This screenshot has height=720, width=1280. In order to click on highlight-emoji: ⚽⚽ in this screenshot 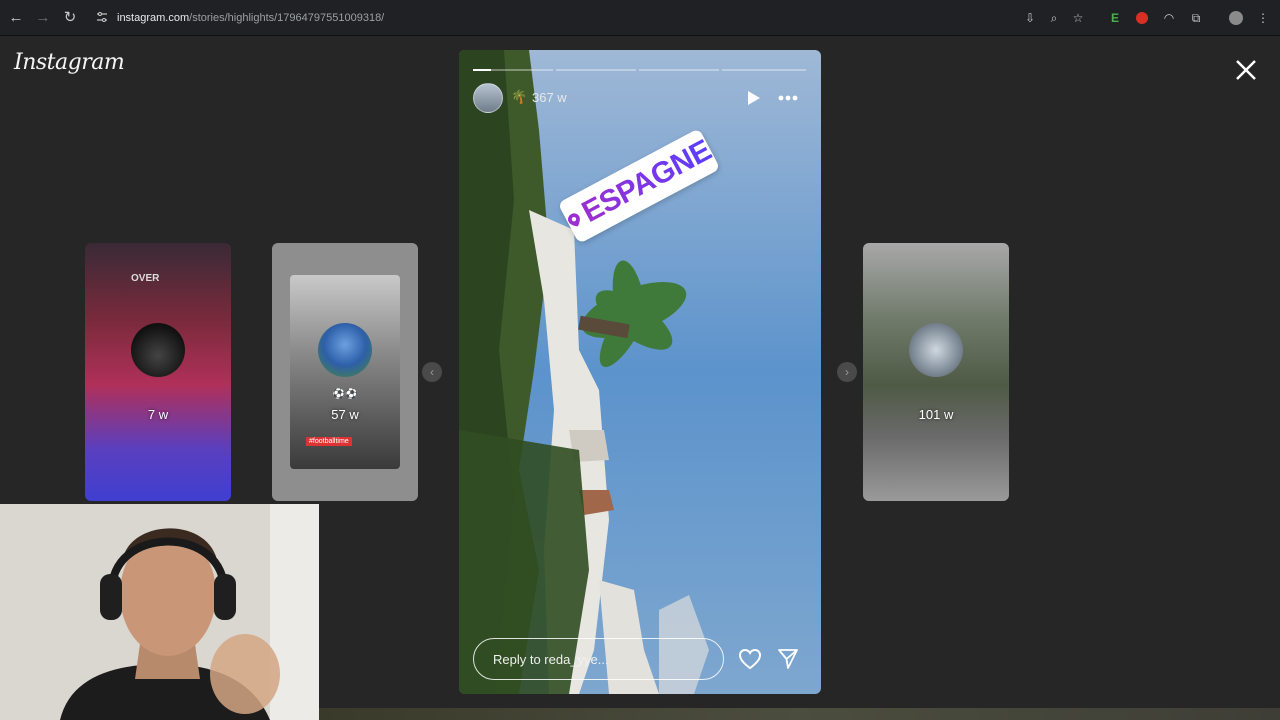, I will do `click(345, 394)`.